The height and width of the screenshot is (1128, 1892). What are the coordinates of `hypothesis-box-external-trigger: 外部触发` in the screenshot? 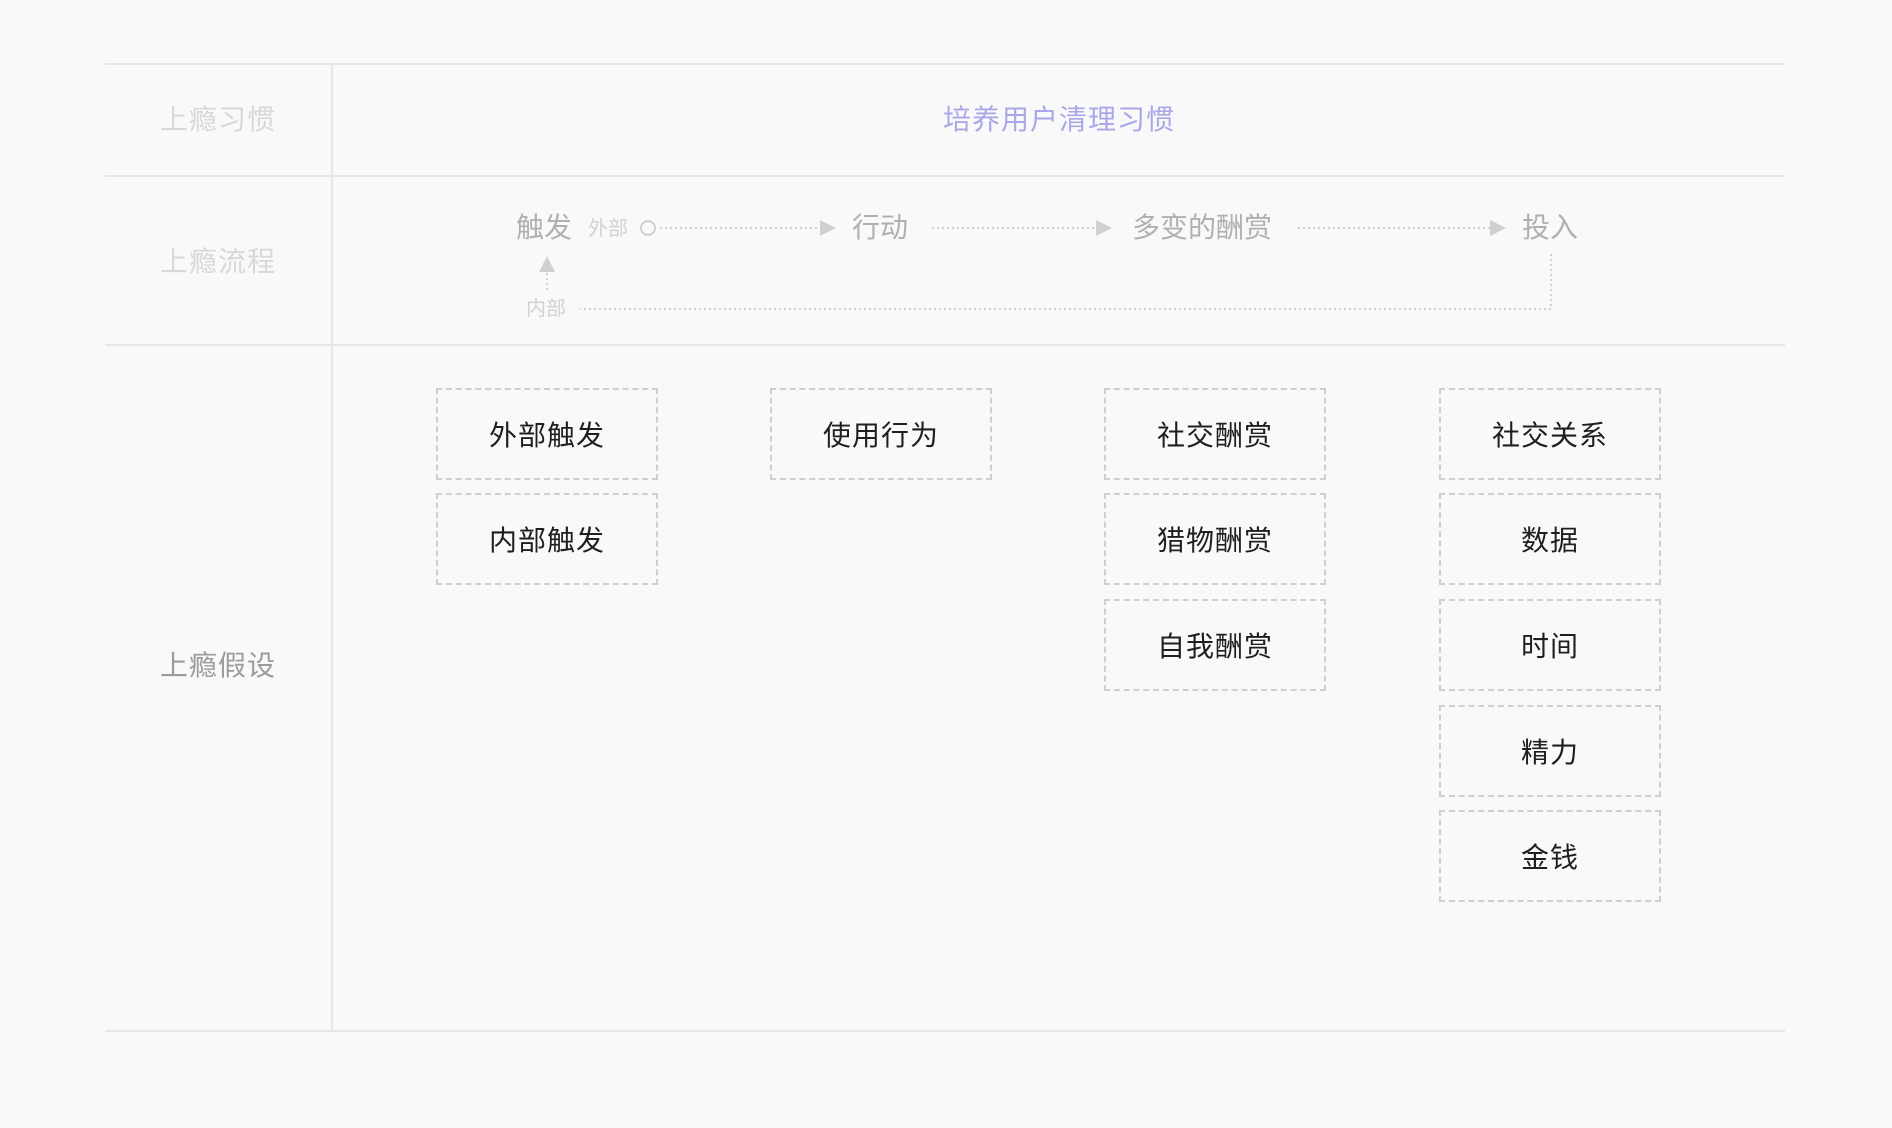 It's located at (547, 434).